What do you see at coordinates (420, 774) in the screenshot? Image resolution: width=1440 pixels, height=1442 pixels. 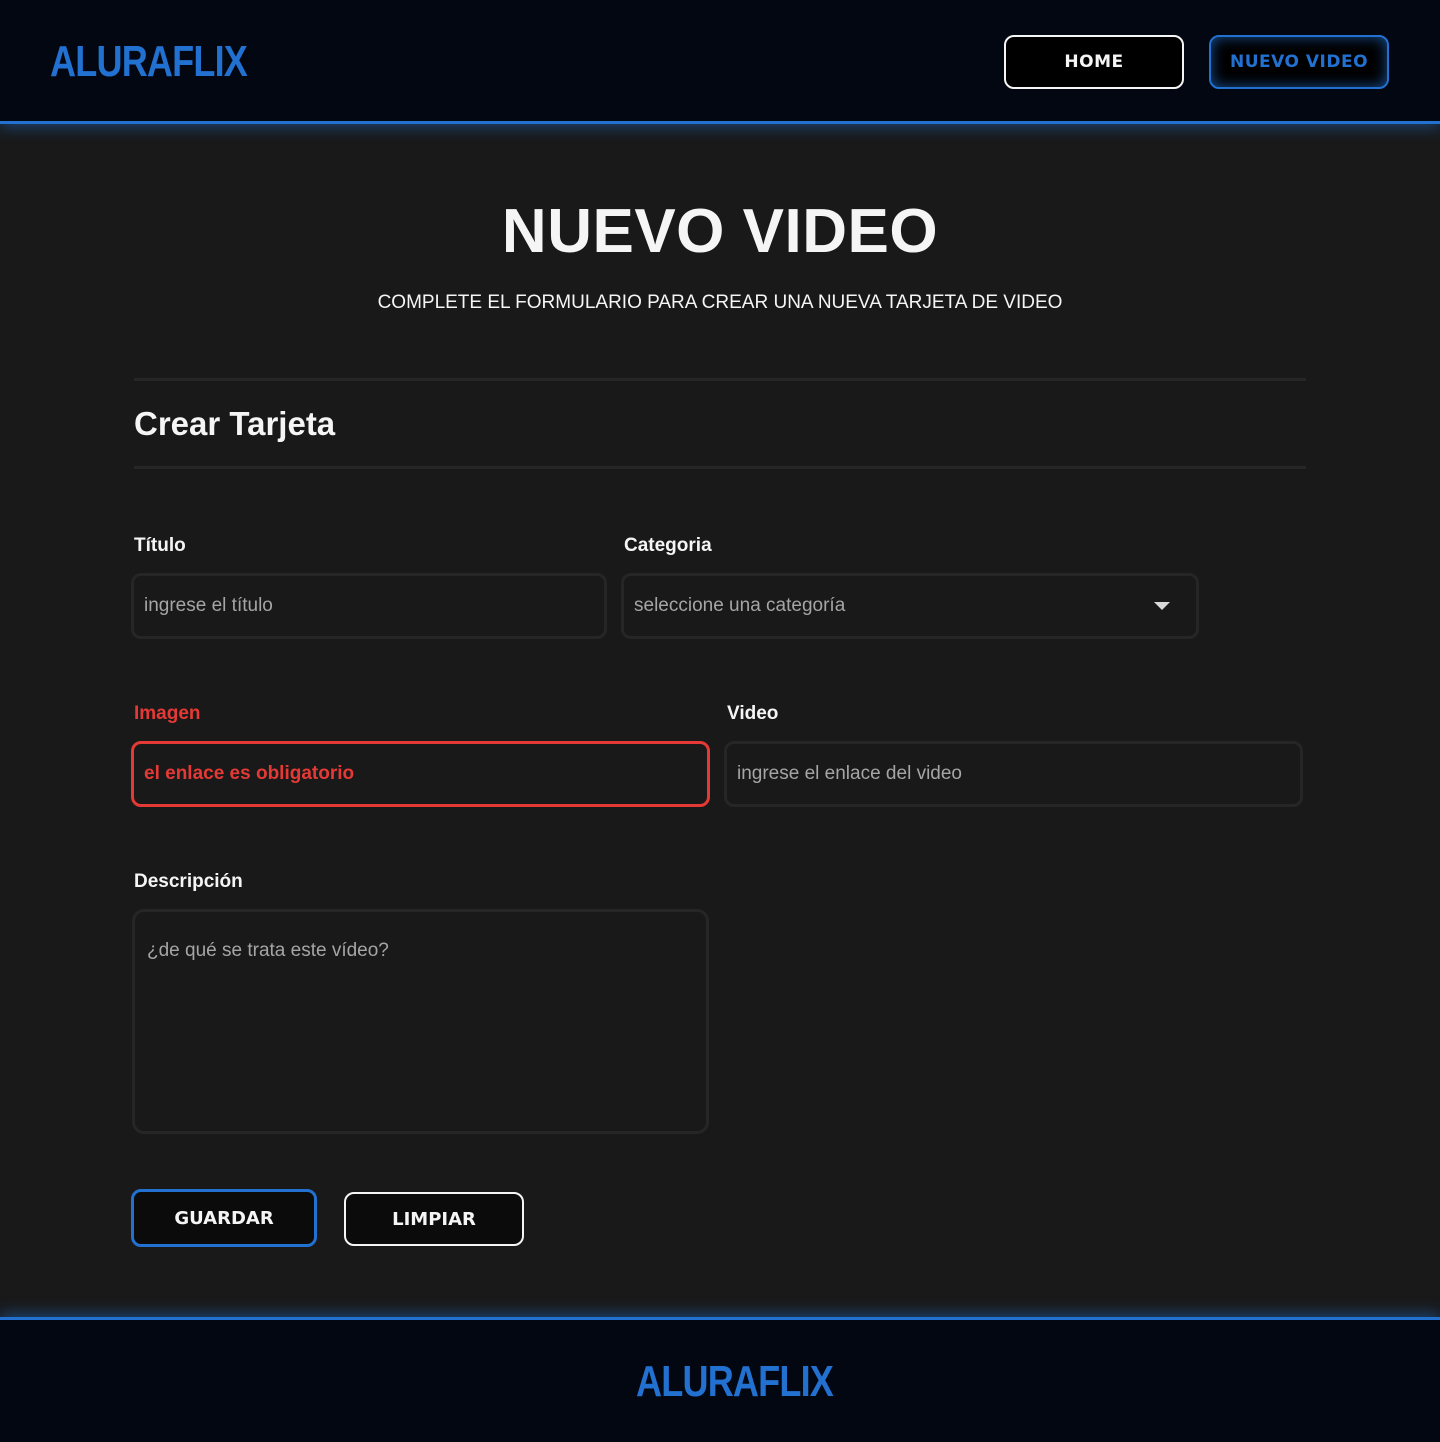 I see `imagen-input: el enlace es obligatorio` at bounding box center [420, 774].